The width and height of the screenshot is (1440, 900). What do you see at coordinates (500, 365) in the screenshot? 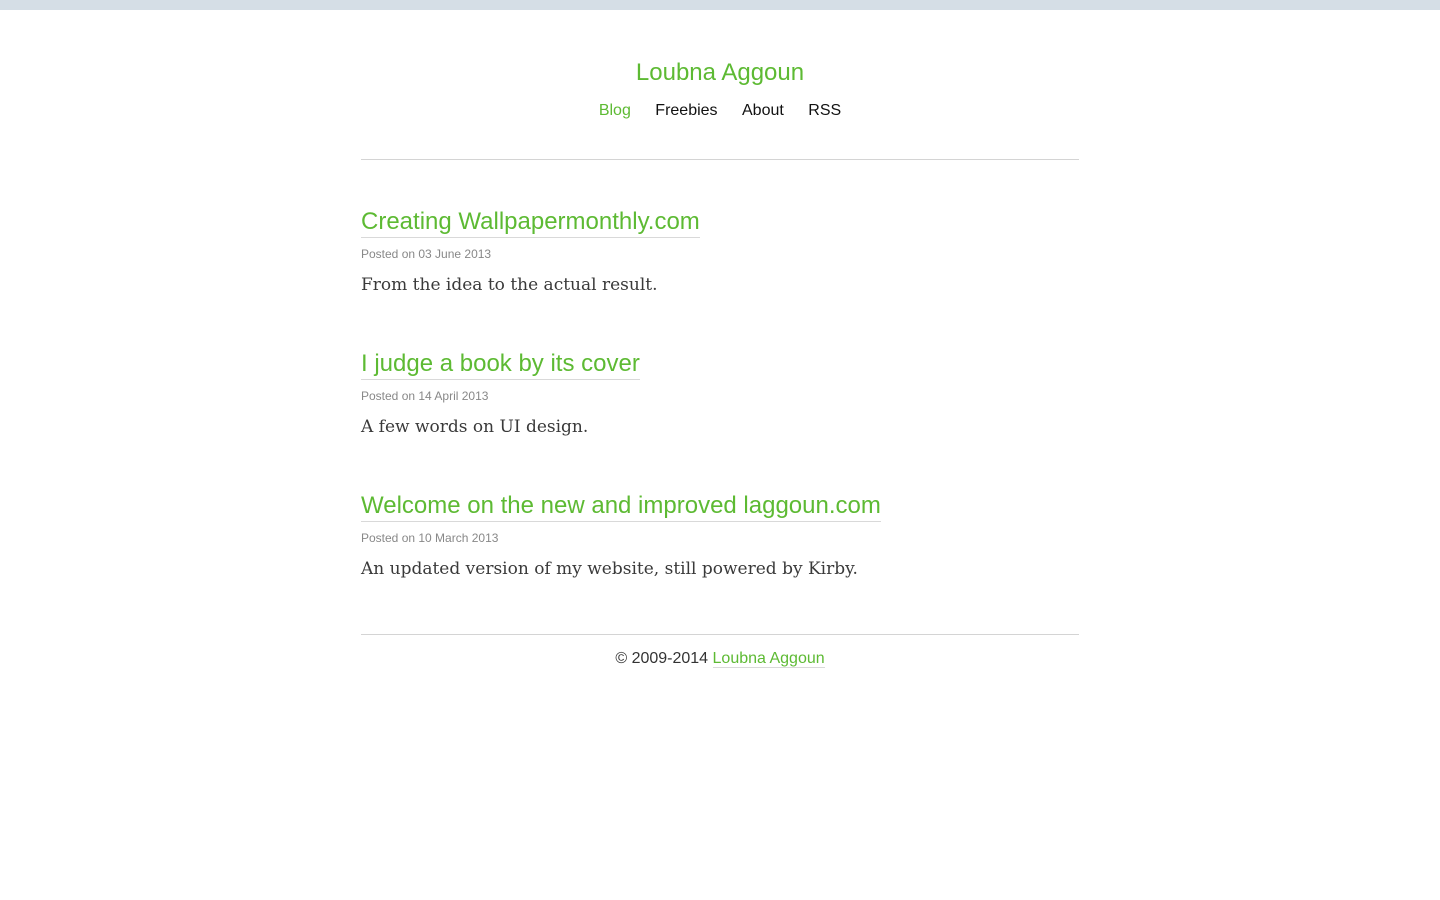
I see `post-title-link: I judge a book by its cover` at bounding box center [500, 365].